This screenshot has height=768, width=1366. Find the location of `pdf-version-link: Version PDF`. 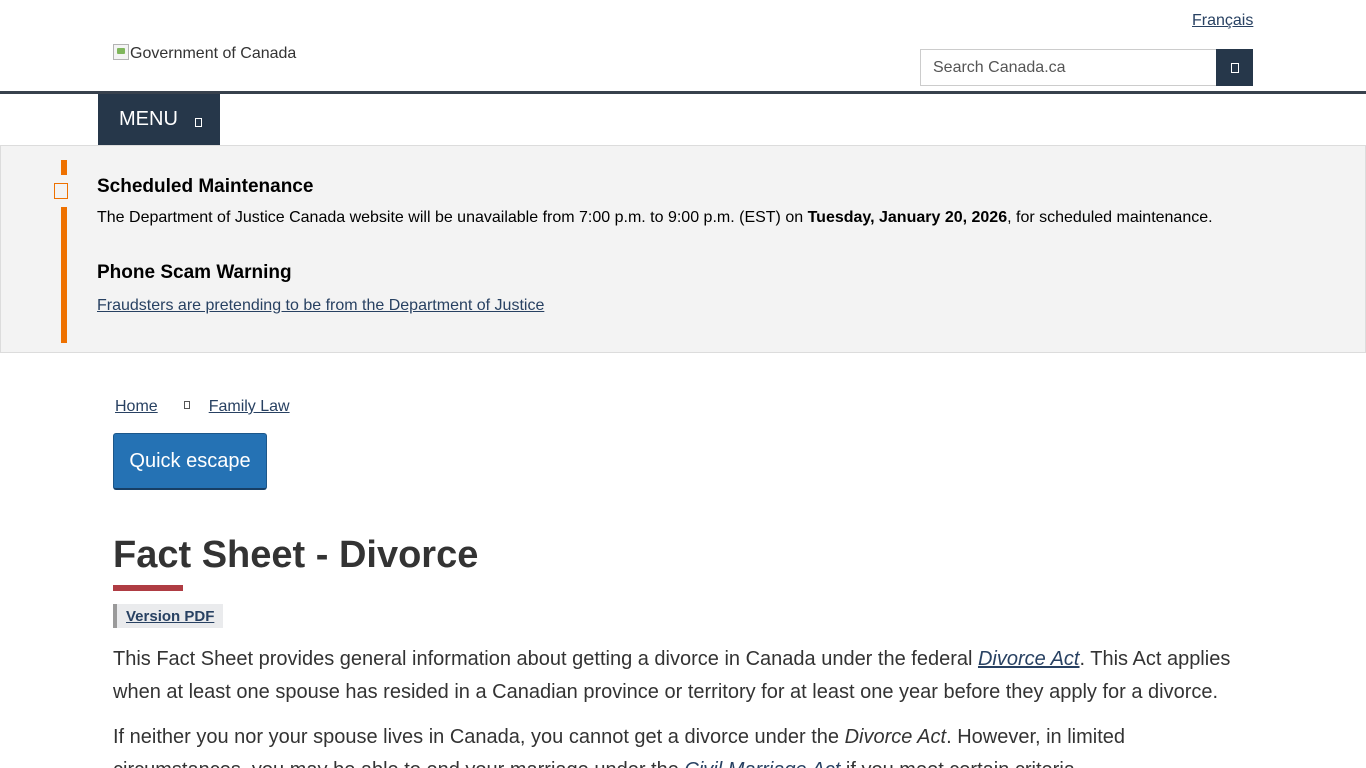

pdf-version-link: Version PDF is located at coordinates (170, 616).